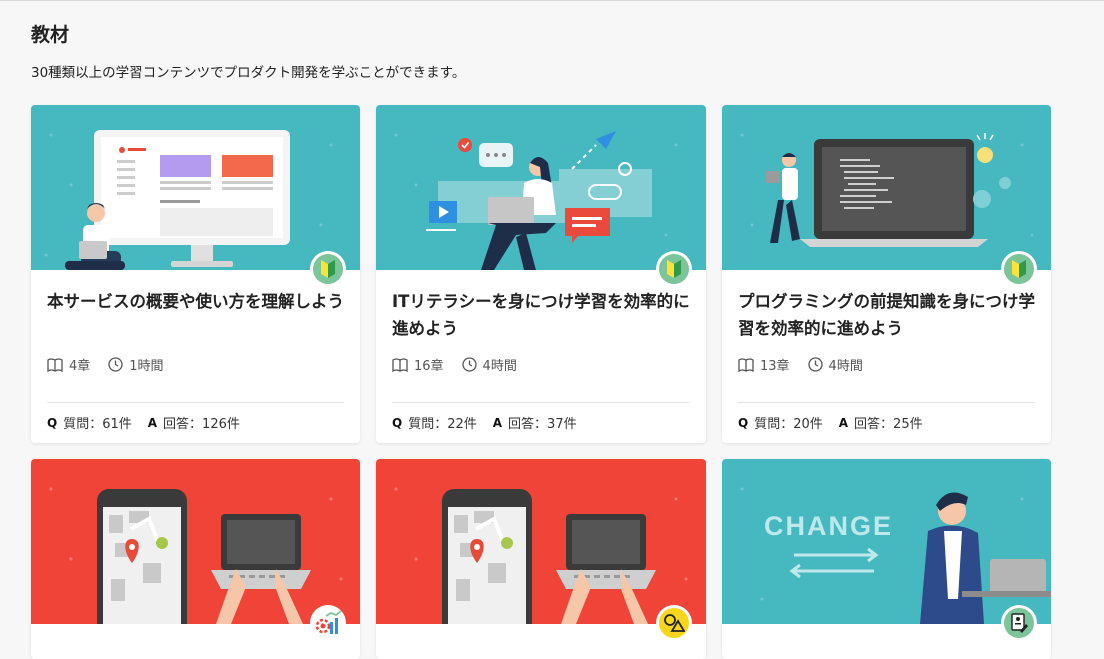 This screenshot has height=659, width=1104. I want to click on answer-count: 回答：126件, so click(201, 424).